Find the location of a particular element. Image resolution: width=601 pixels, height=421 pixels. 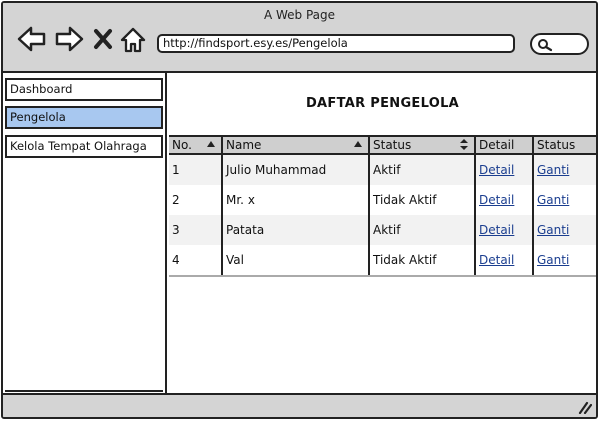

cell-no: 3 is located at coordinates (196, 230).